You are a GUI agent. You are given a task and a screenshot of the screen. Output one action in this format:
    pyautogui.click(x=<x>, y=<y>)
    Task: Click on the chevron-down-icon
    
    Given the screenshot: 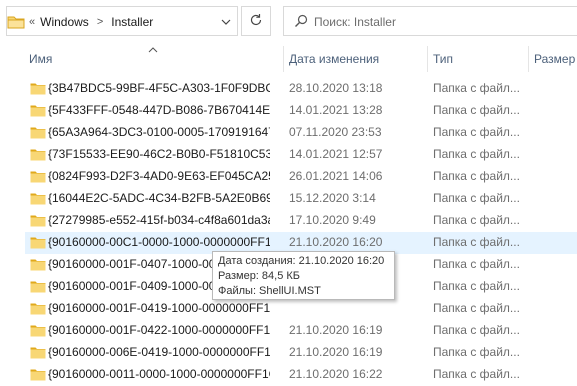 What is the action you would take?
    pyautogui.click(x=226, y=21)
    